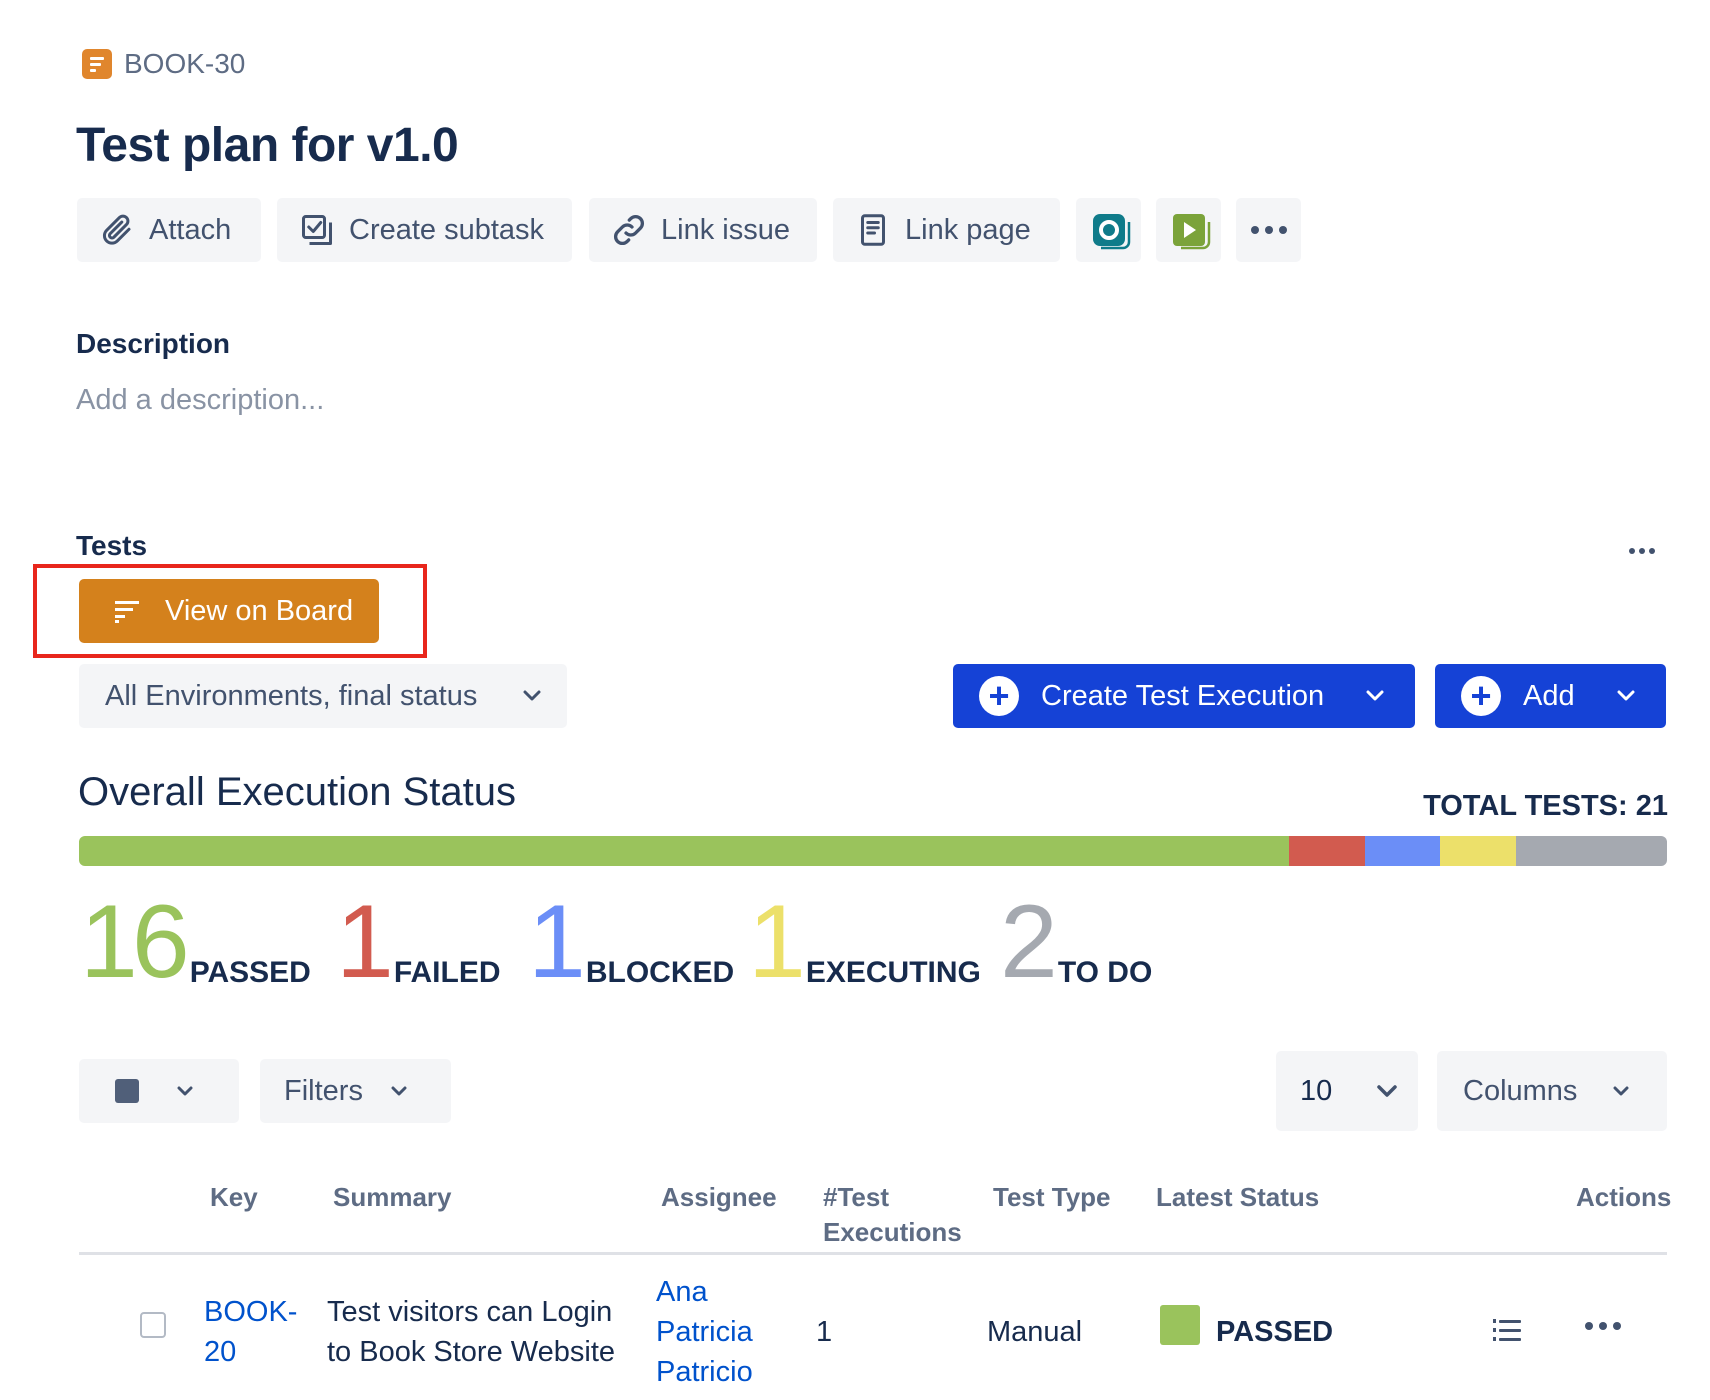 The height and width of the screenshot is (1400, 1710). What do you see at coordinates (660, 972) in the screenshot?
I see `stat-label: BLOCKED` at bounding box center [660, 972].